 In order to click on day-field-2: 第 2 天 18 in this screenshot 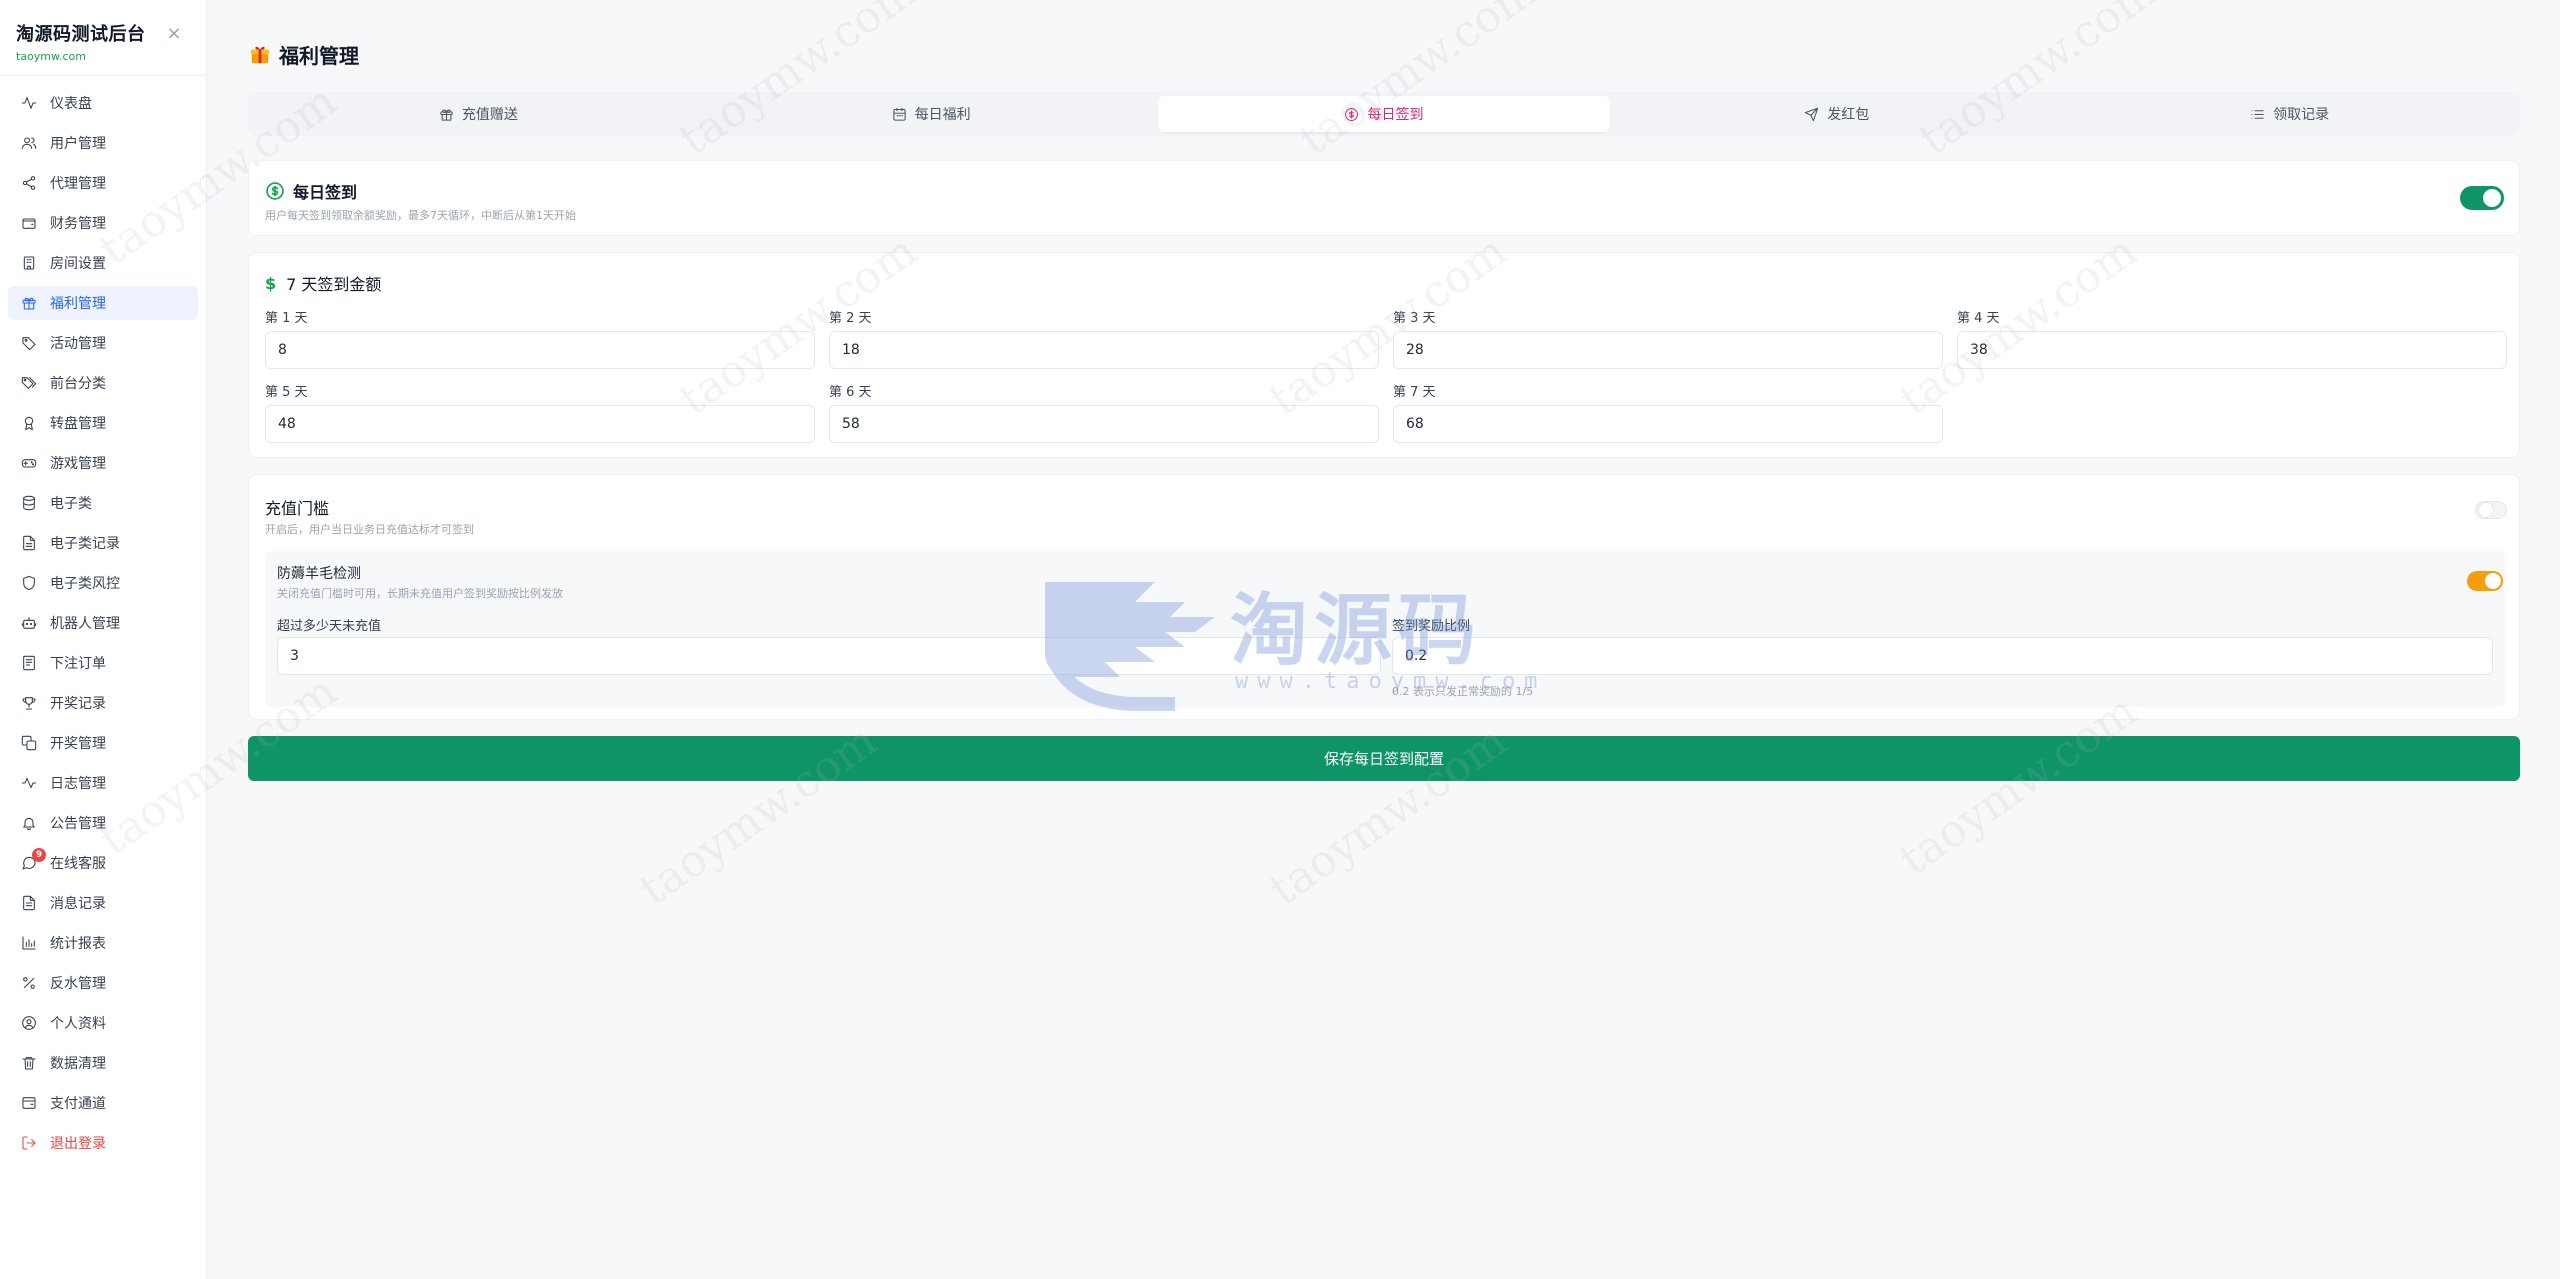, I will do `click(1104, 338)`.